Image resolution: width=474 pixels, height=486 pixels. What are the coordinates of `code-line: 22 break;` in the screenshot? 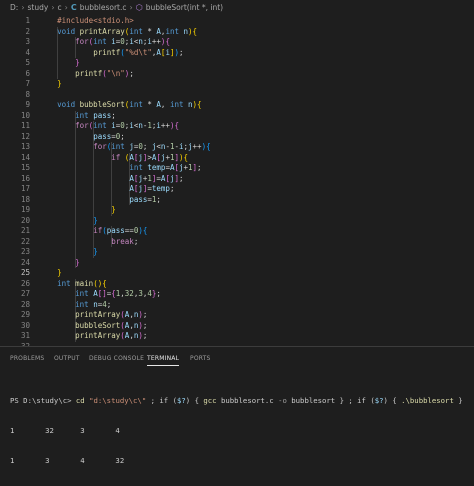 It's located at (237, 242).